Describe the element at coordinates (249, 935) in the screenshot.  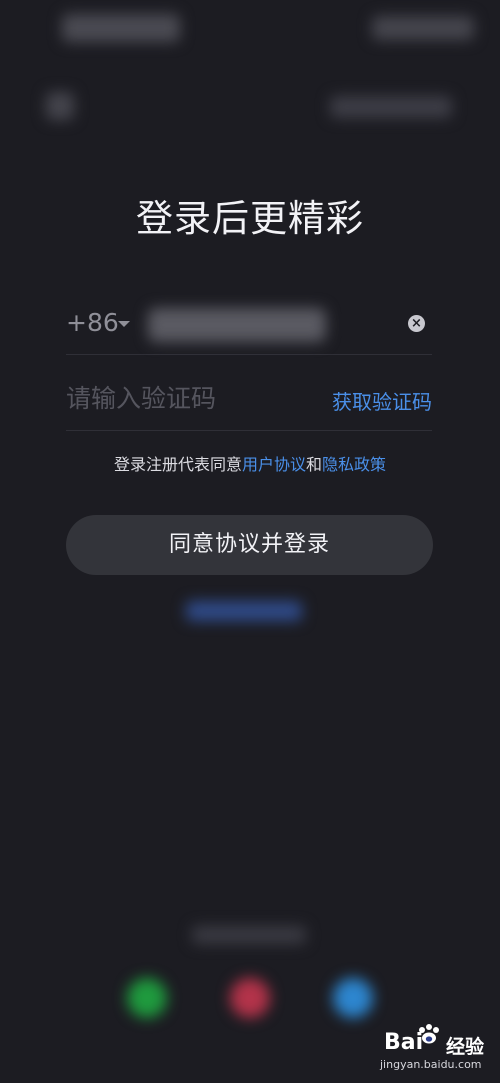
I see `other-login-label` at that location.